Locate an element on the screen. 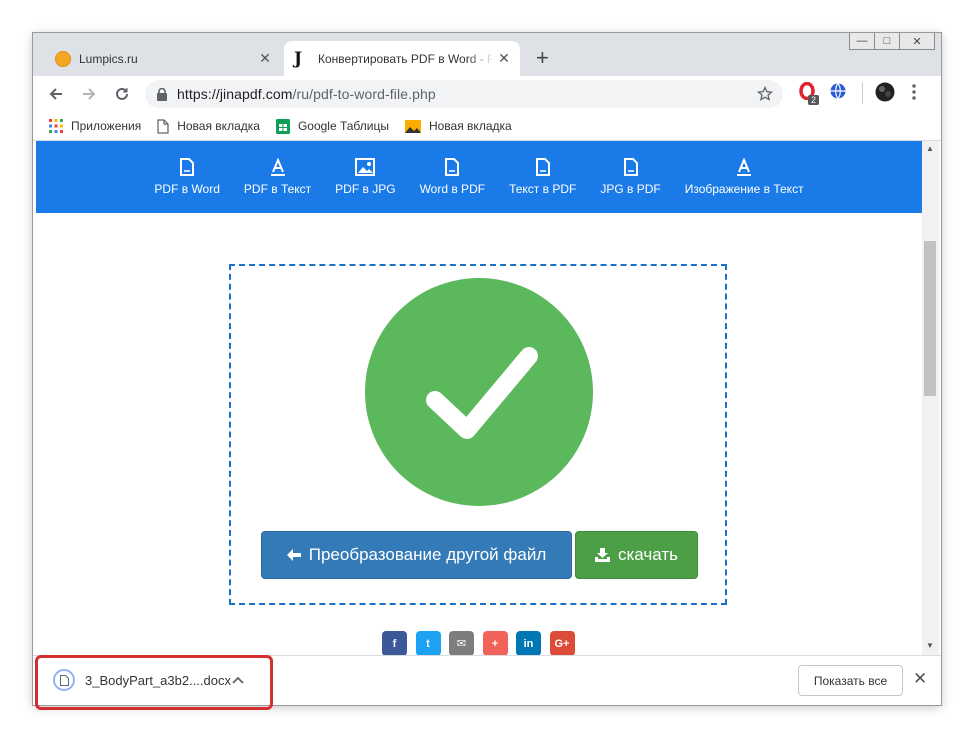 This screenshot has height=740, width=975. nav-label: Word в PDF is located at coordinates (452, 189).